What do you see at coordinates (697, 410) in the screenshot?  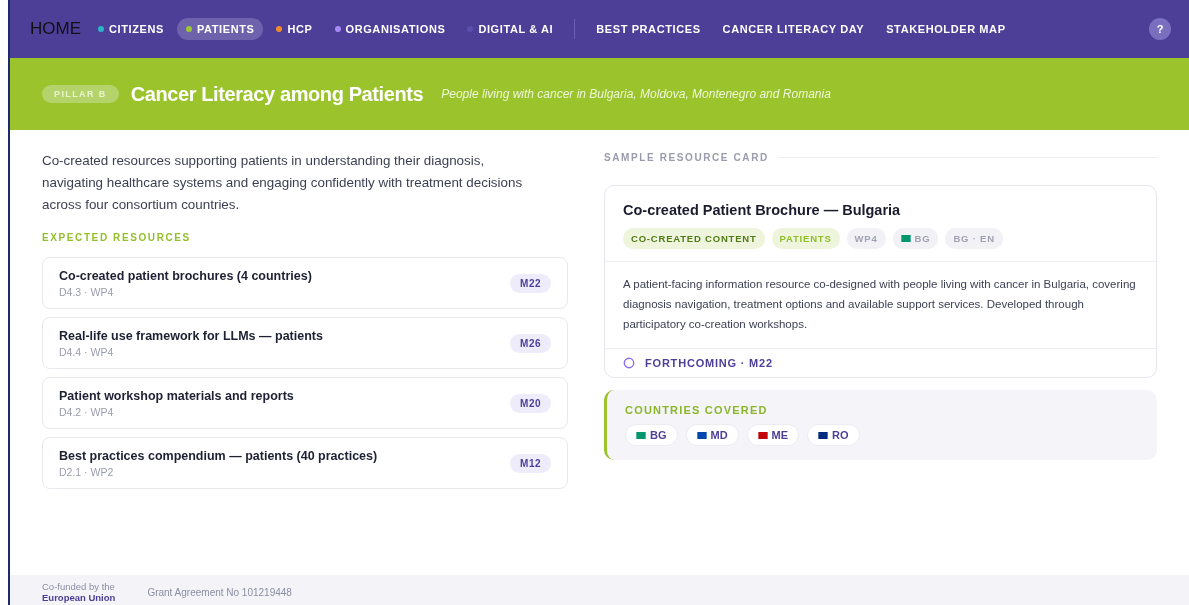 I see `section-heading: COUNTRIES COVERED` at bounding box center [697, 410].